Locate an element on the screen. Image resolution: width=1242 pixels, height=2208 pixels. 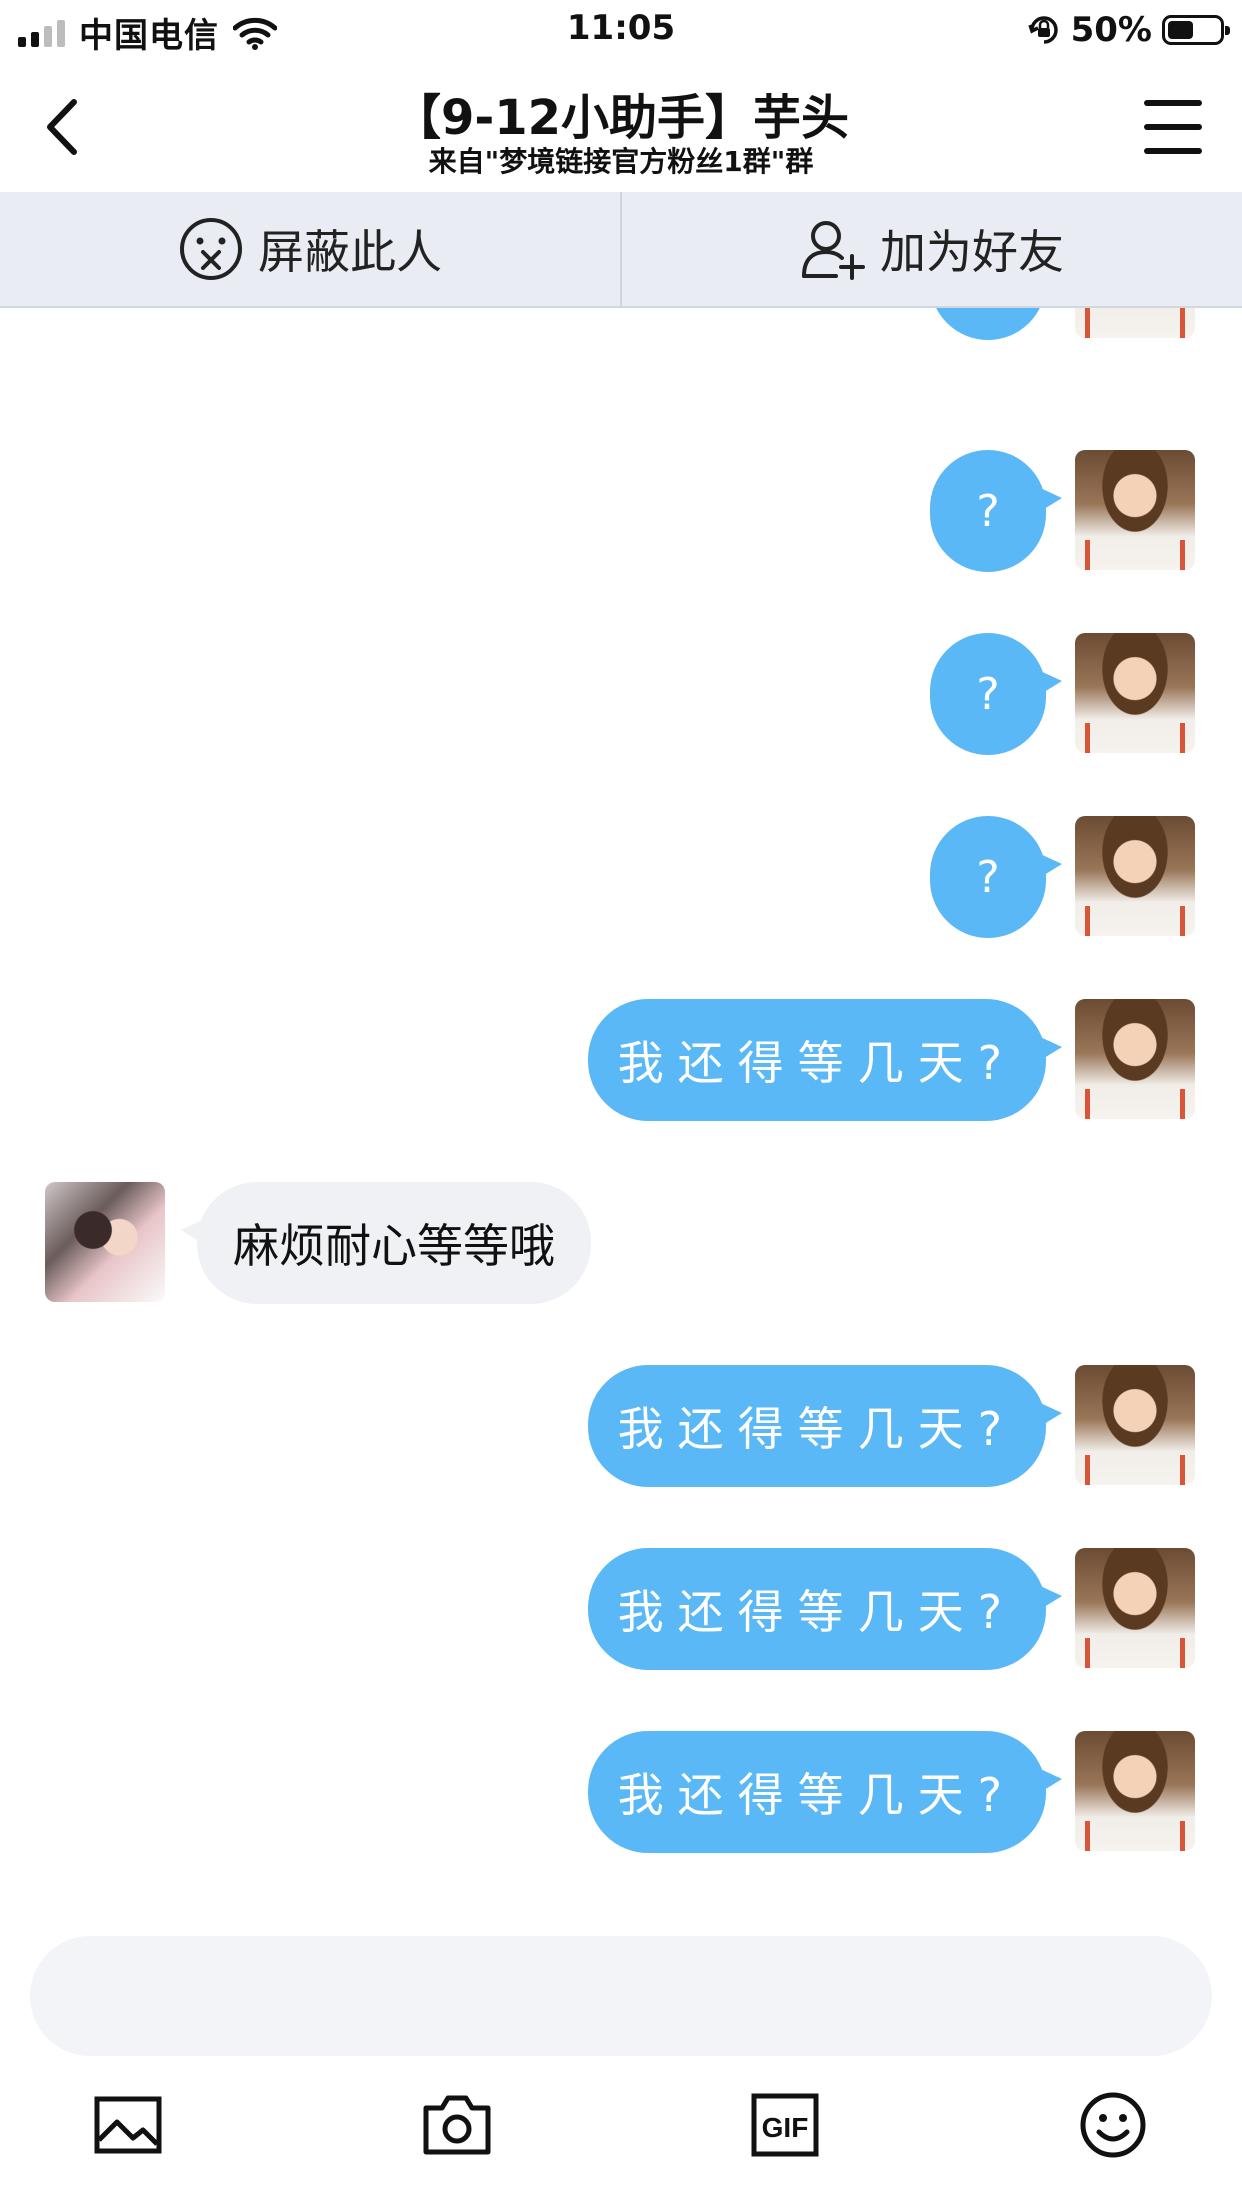
message-row: 麻烦耐心等等哦 is located at coordinates (621, 1243).